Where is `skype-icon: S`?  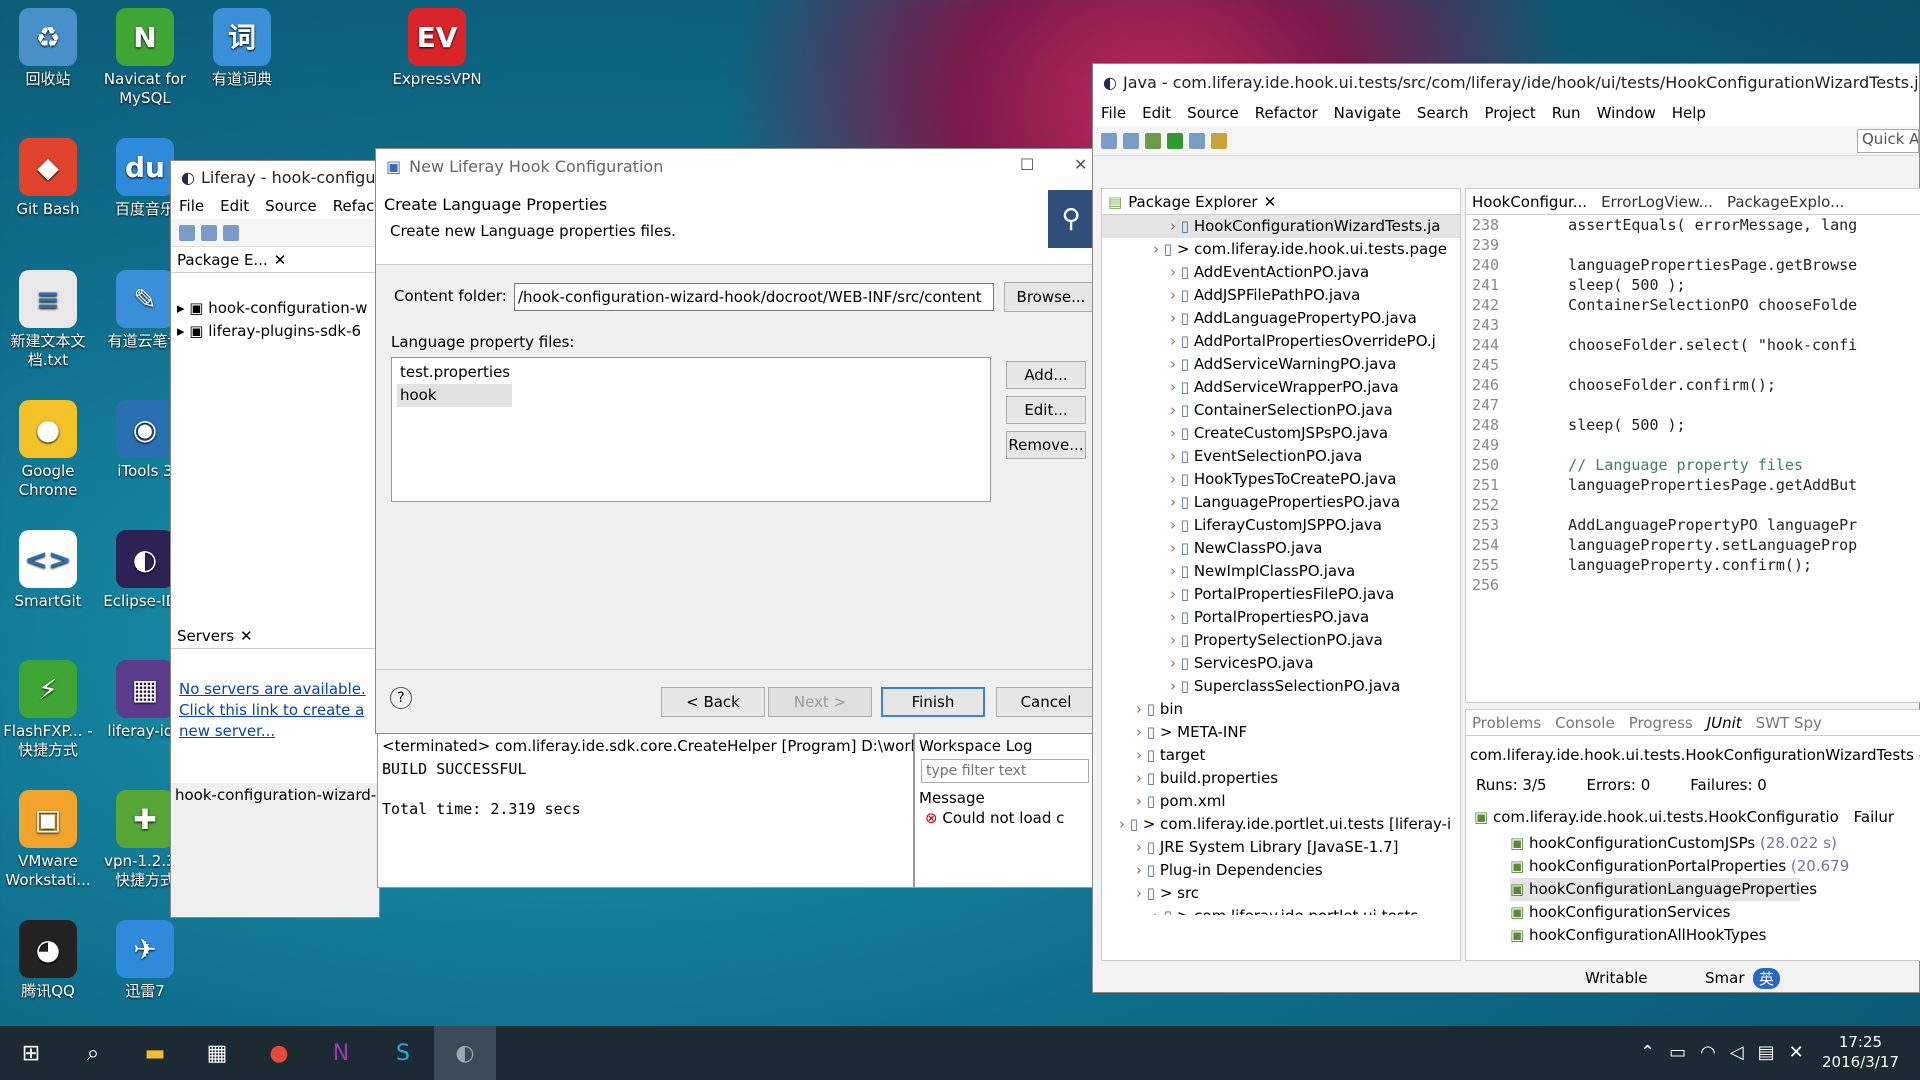 skype-icon: S is located at coordinates (403, 1053).